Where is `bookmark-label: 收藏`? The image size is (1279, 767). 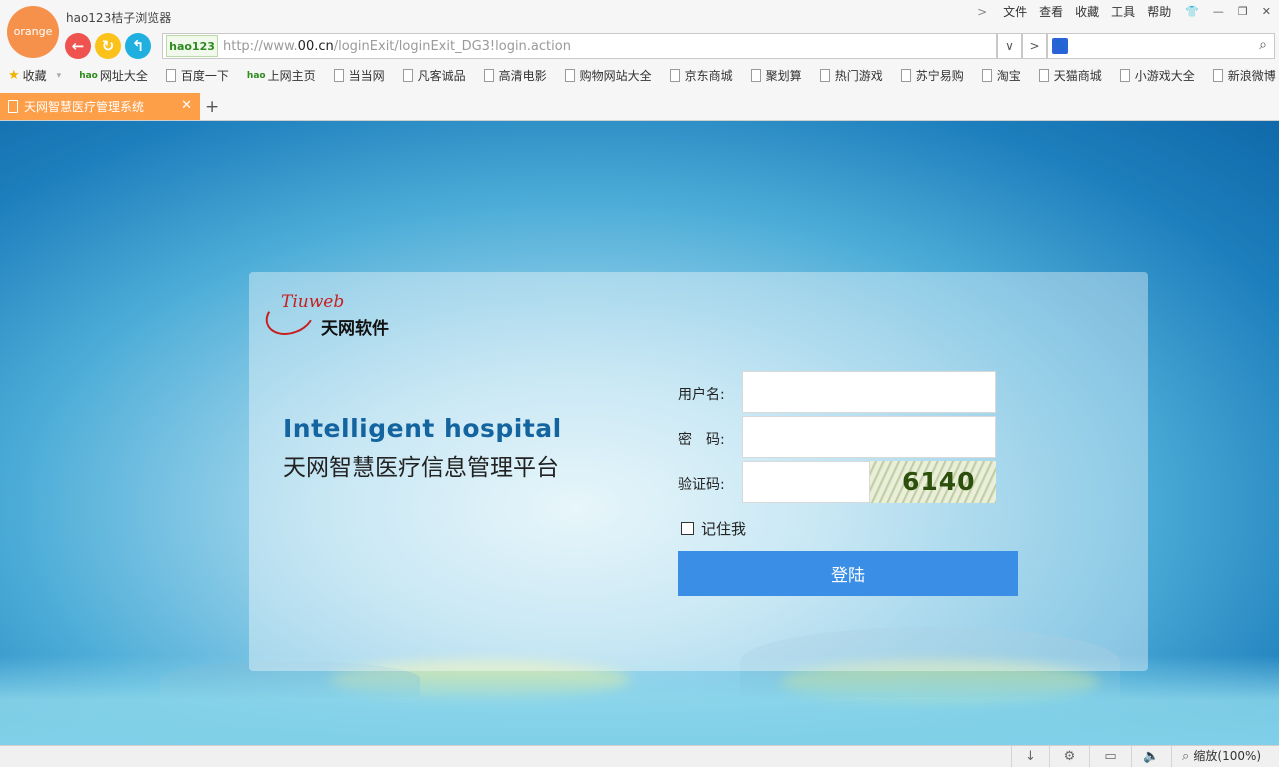
bookmark-label: 收藏 is located at coordinates (34, 76).